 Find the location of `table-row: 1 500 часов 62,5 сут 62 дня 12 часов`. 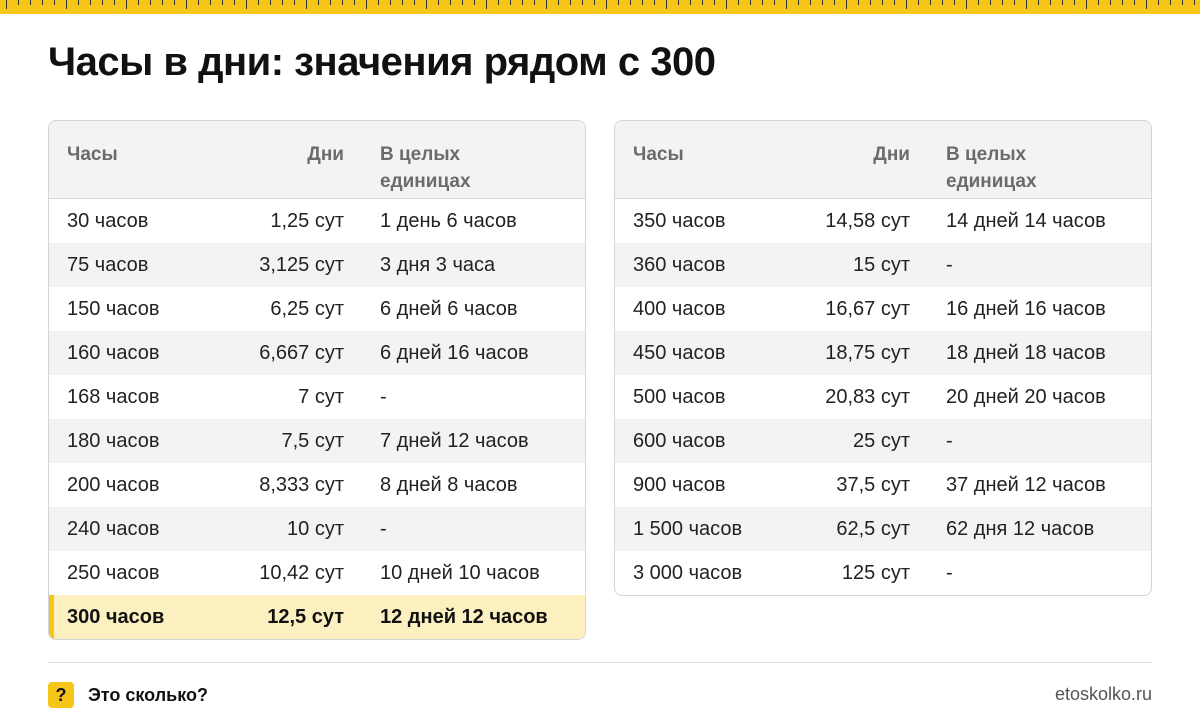

table-row: 1 500 часов 62,5 сут 62 дня 12 часов is located at coordinates (883, 529).